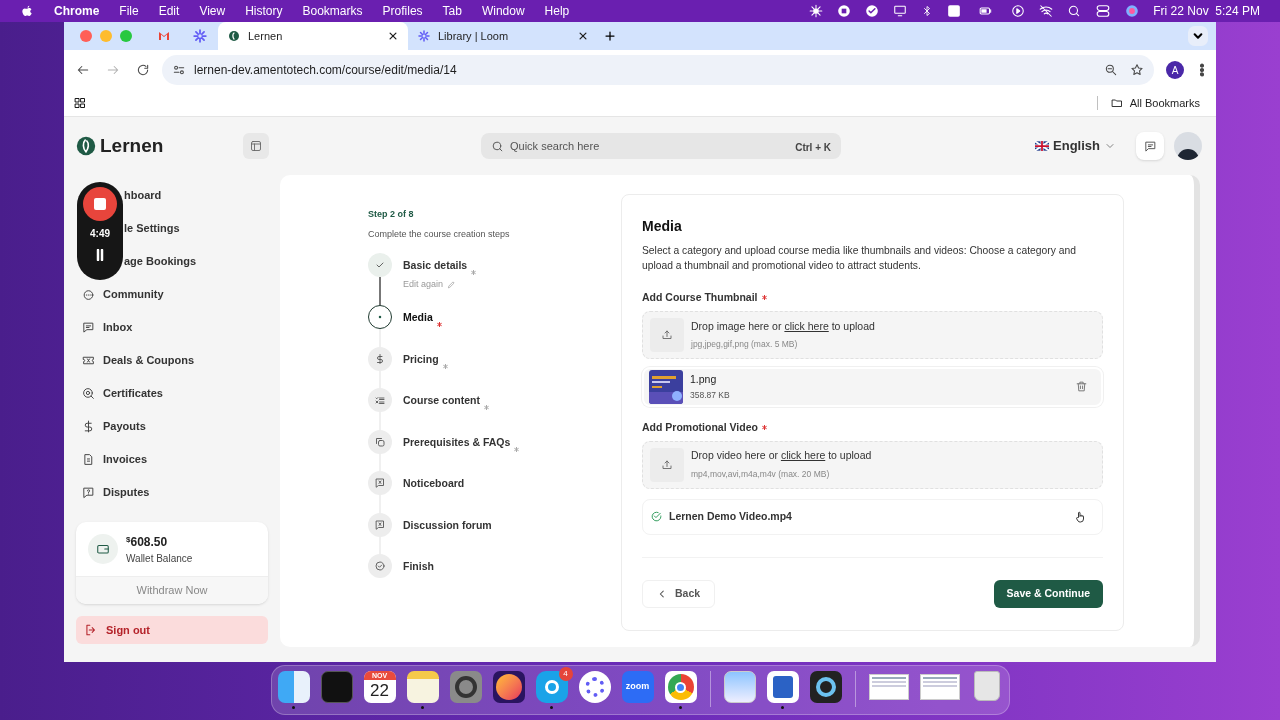 This screenshot has width=1280, height=720. I want to click on language-selector: English, so click(1075, 146).